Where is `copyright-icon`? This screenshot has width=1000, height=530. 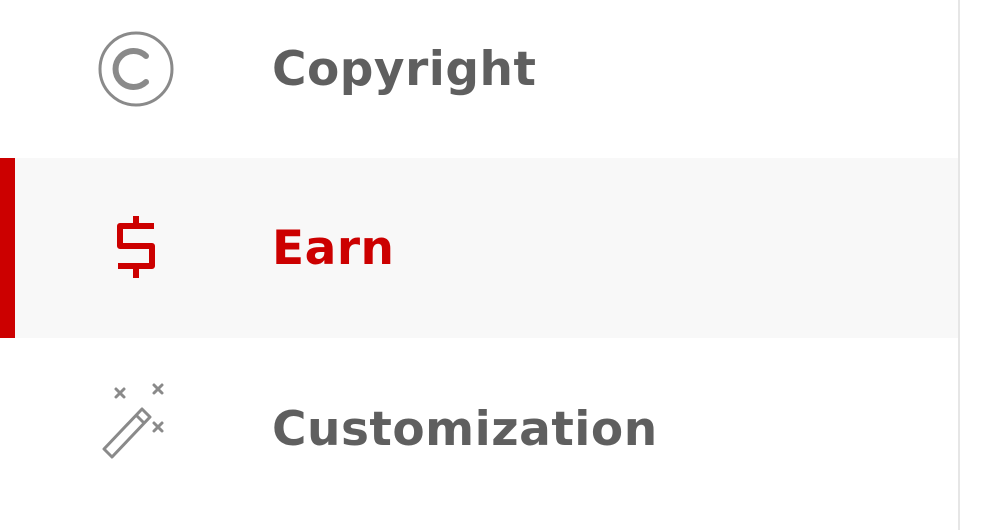
copyright-icon is located at coordinates (136, 69).